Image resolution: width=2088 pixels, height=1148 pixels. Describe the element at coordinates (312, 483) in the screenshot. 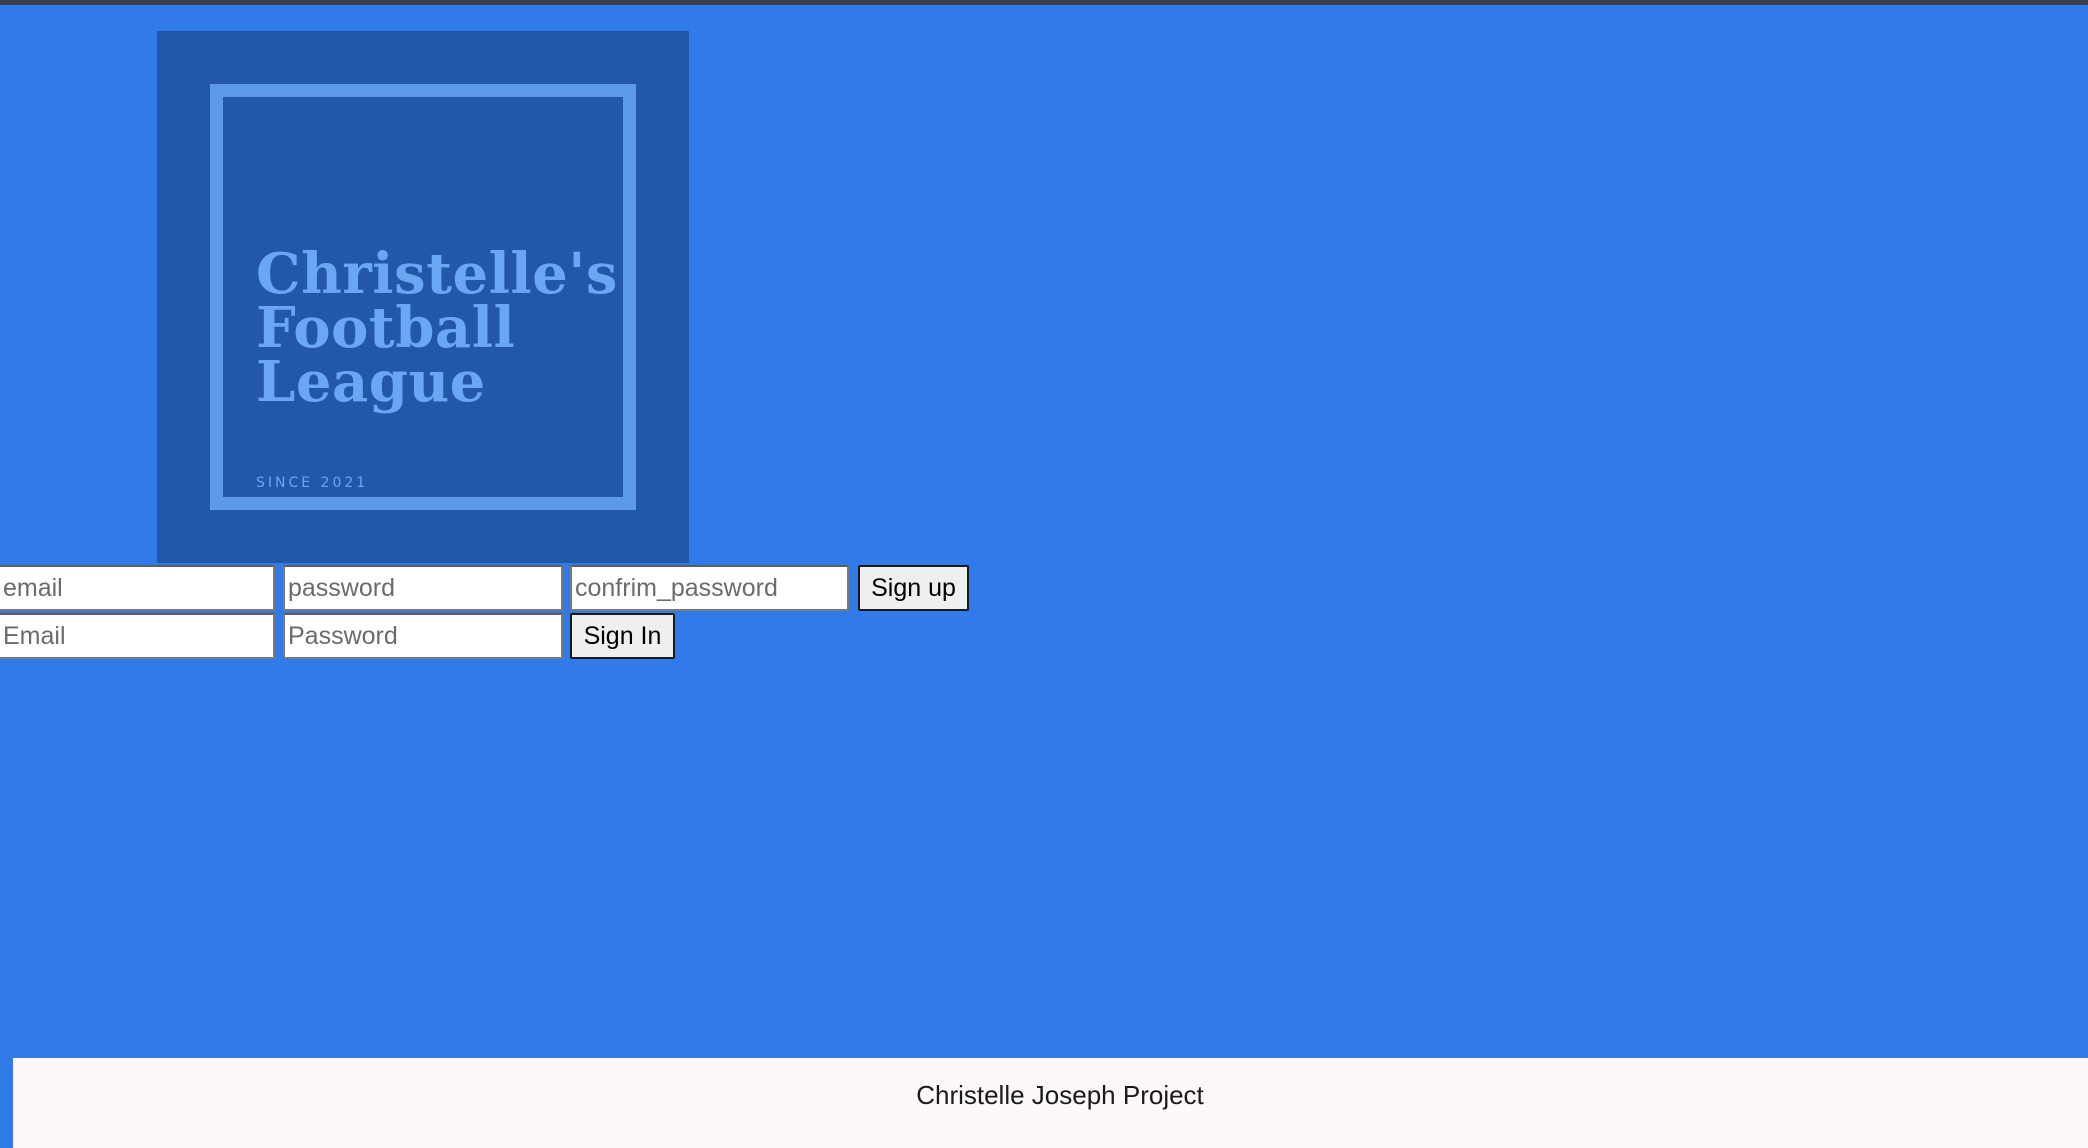

I see `logo-since-text: SINCE 2021` at that location.